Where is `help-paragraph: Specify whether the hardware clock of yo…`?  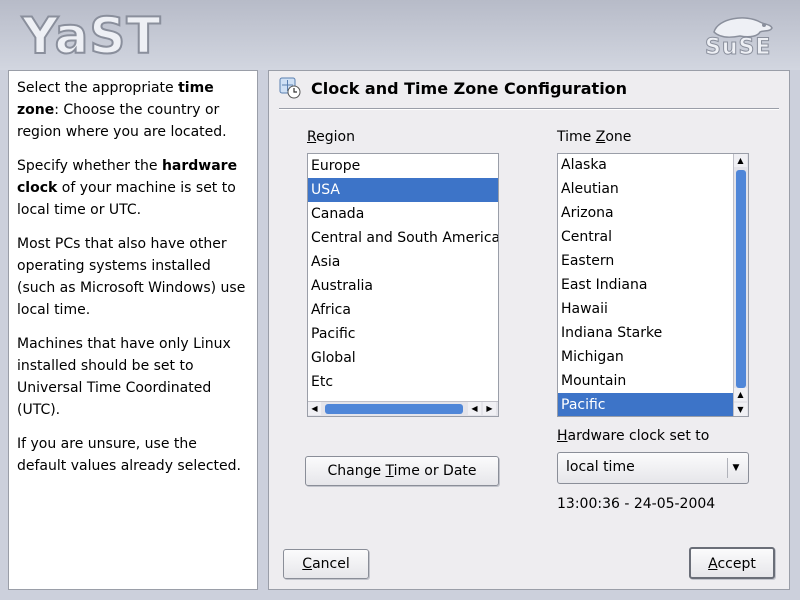
help-paragraph: Specify whether the hardware clock of yo… is located at coordinates (127, 188).